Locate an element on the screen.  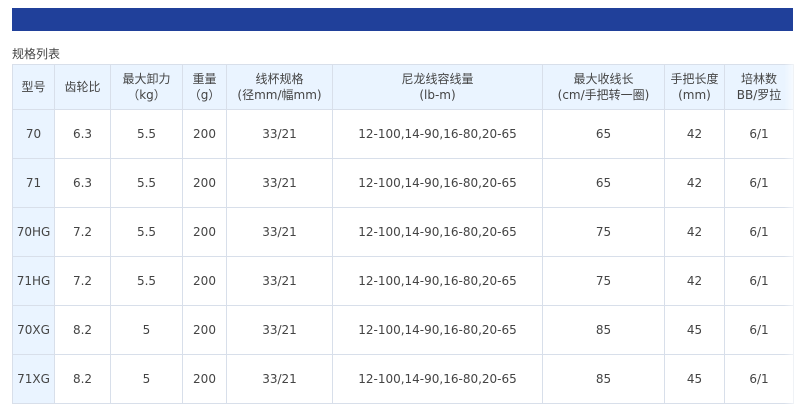
column-header: 齿轮比 is located at coordinates (82, 87).